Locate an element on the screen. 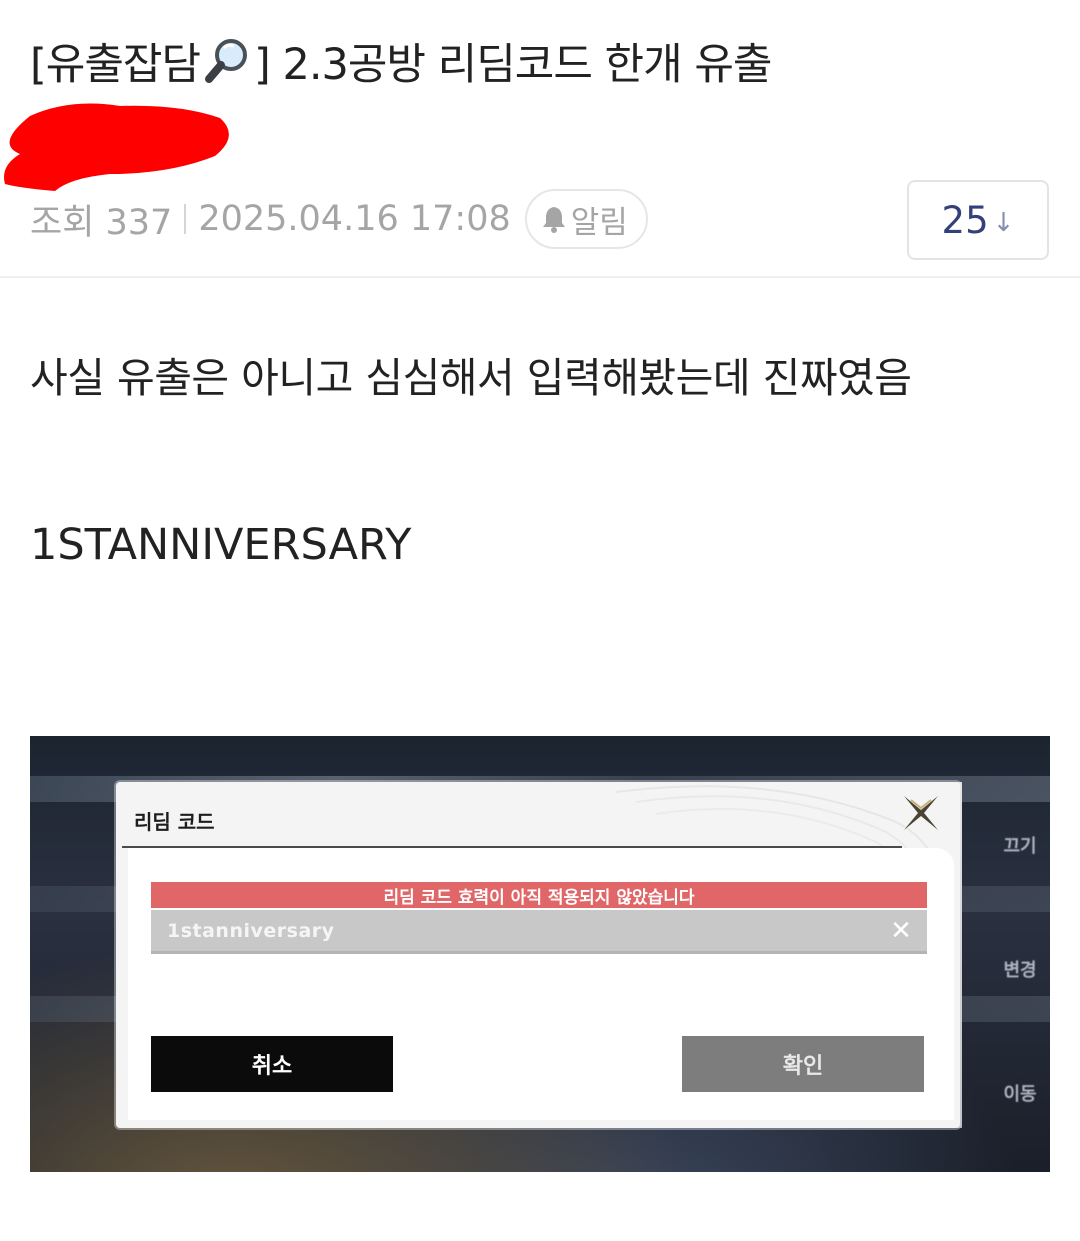 The image size is (1080, 1241). post-meta: 조회 337 2025.04.16 17:08 알림 is located at coordinates (339, 219).